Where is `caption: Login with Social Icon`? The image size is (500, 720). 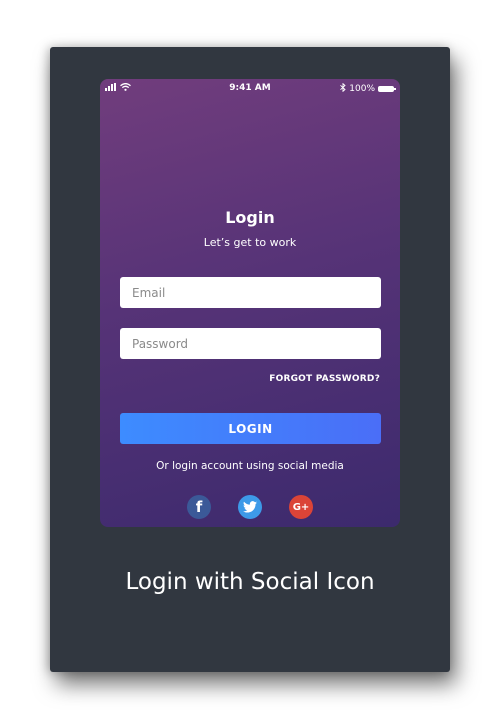 caption: Login with Social Icon is located at coordinates (250, 582).